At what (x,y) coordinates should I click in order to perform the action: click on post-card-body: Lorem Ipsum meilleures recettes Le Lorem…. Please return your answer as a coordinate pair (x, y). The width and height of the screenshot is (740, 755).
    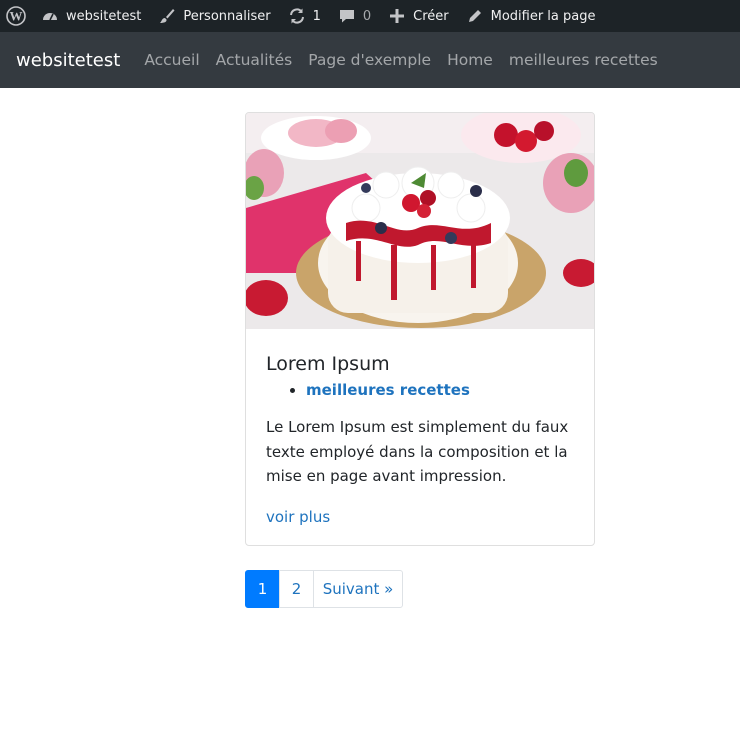
    Looking at the image, I should click on (420, 427).